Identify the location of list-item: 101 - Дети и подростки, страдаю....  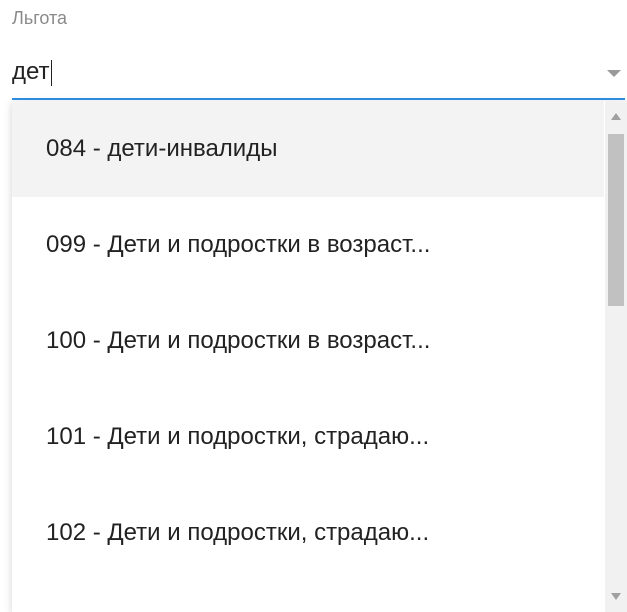
(308, 437).